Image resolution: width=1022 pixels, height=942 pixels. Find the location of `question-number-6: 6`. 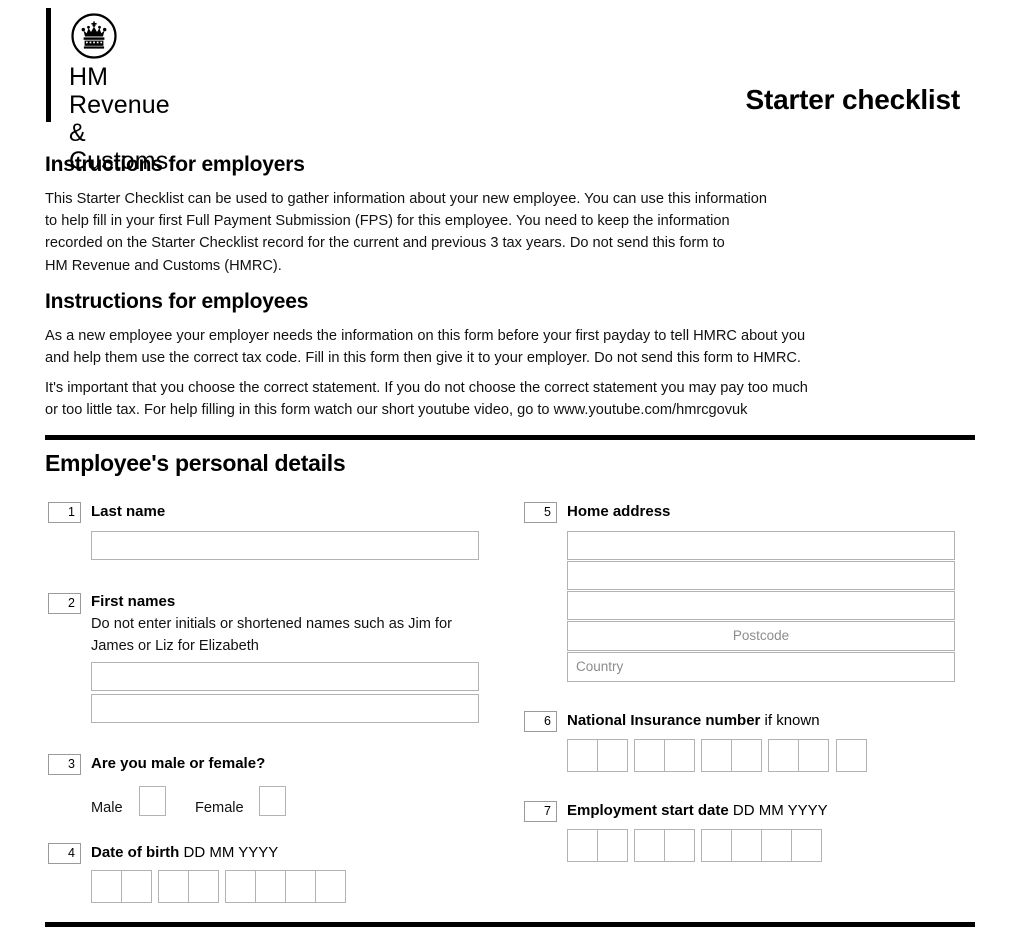

question-number-6: 6 is located at coordinates (540, 721).